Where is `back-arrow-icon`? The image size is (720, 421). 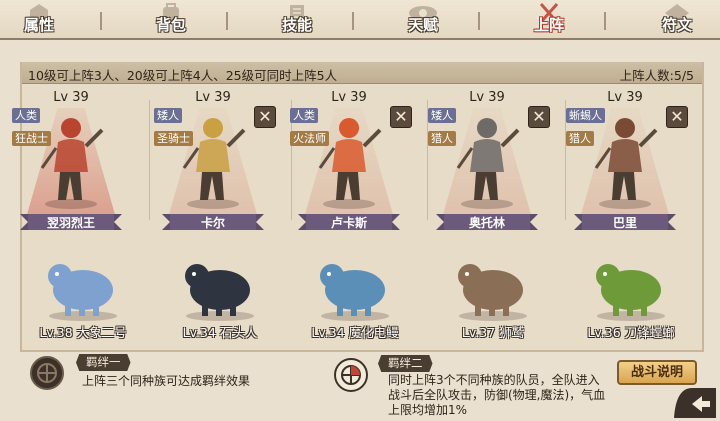 back-arrow-icon is located at coordinates (694, 403).